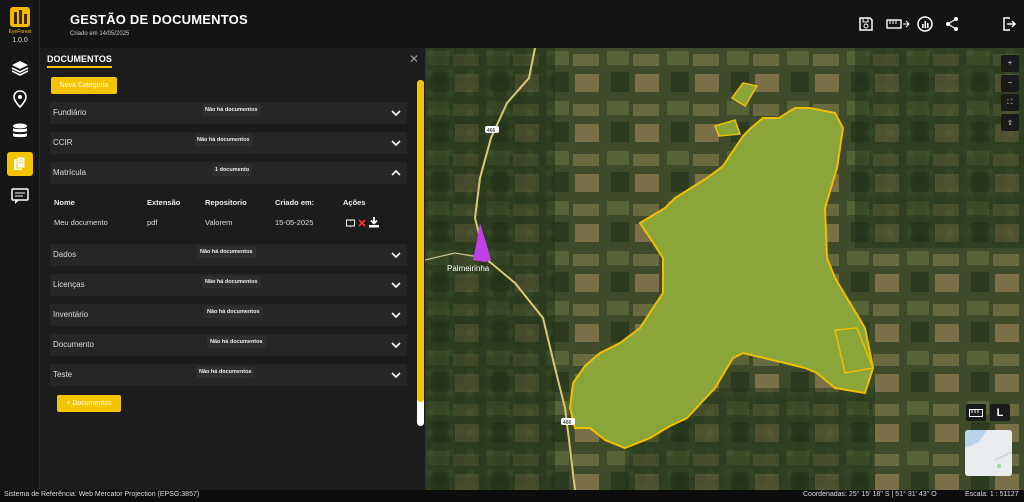  What do you see at coordinates (226, 202) in the screenshot?
I see `table-header-repositorio: Repositorio` at bounding box center [226, 202].